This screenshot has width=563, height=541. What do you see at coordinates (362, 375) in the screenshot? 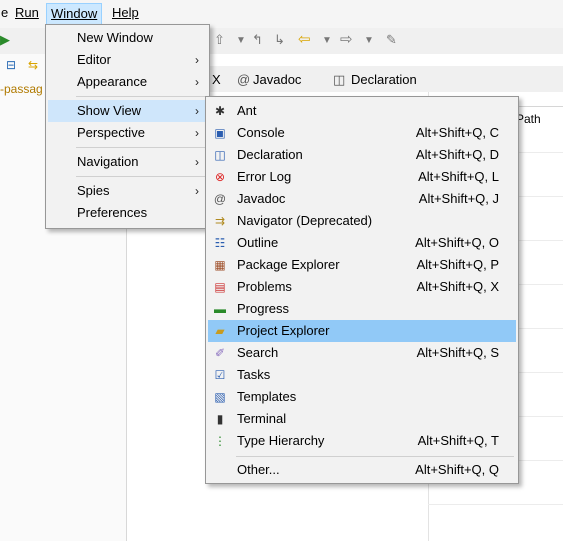
I see `menu-item-tasks: ☑ Tasks` at bounding box center [362, 375].